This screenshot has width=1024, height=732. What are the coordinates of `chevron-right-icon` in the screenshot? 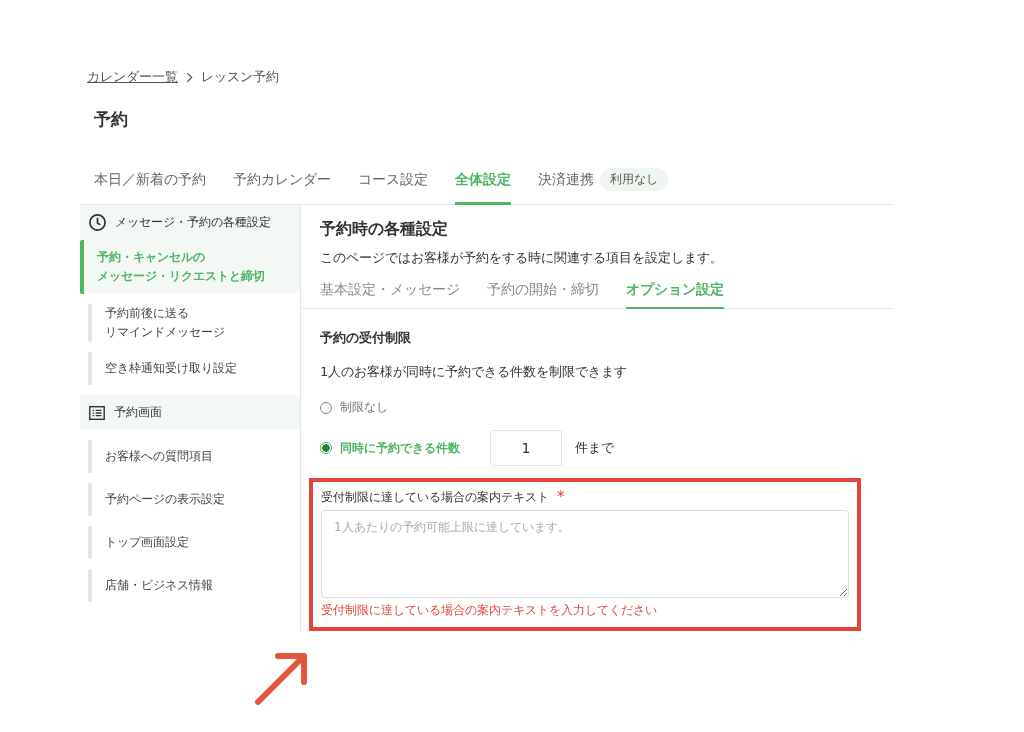 It's located at (189, 77).